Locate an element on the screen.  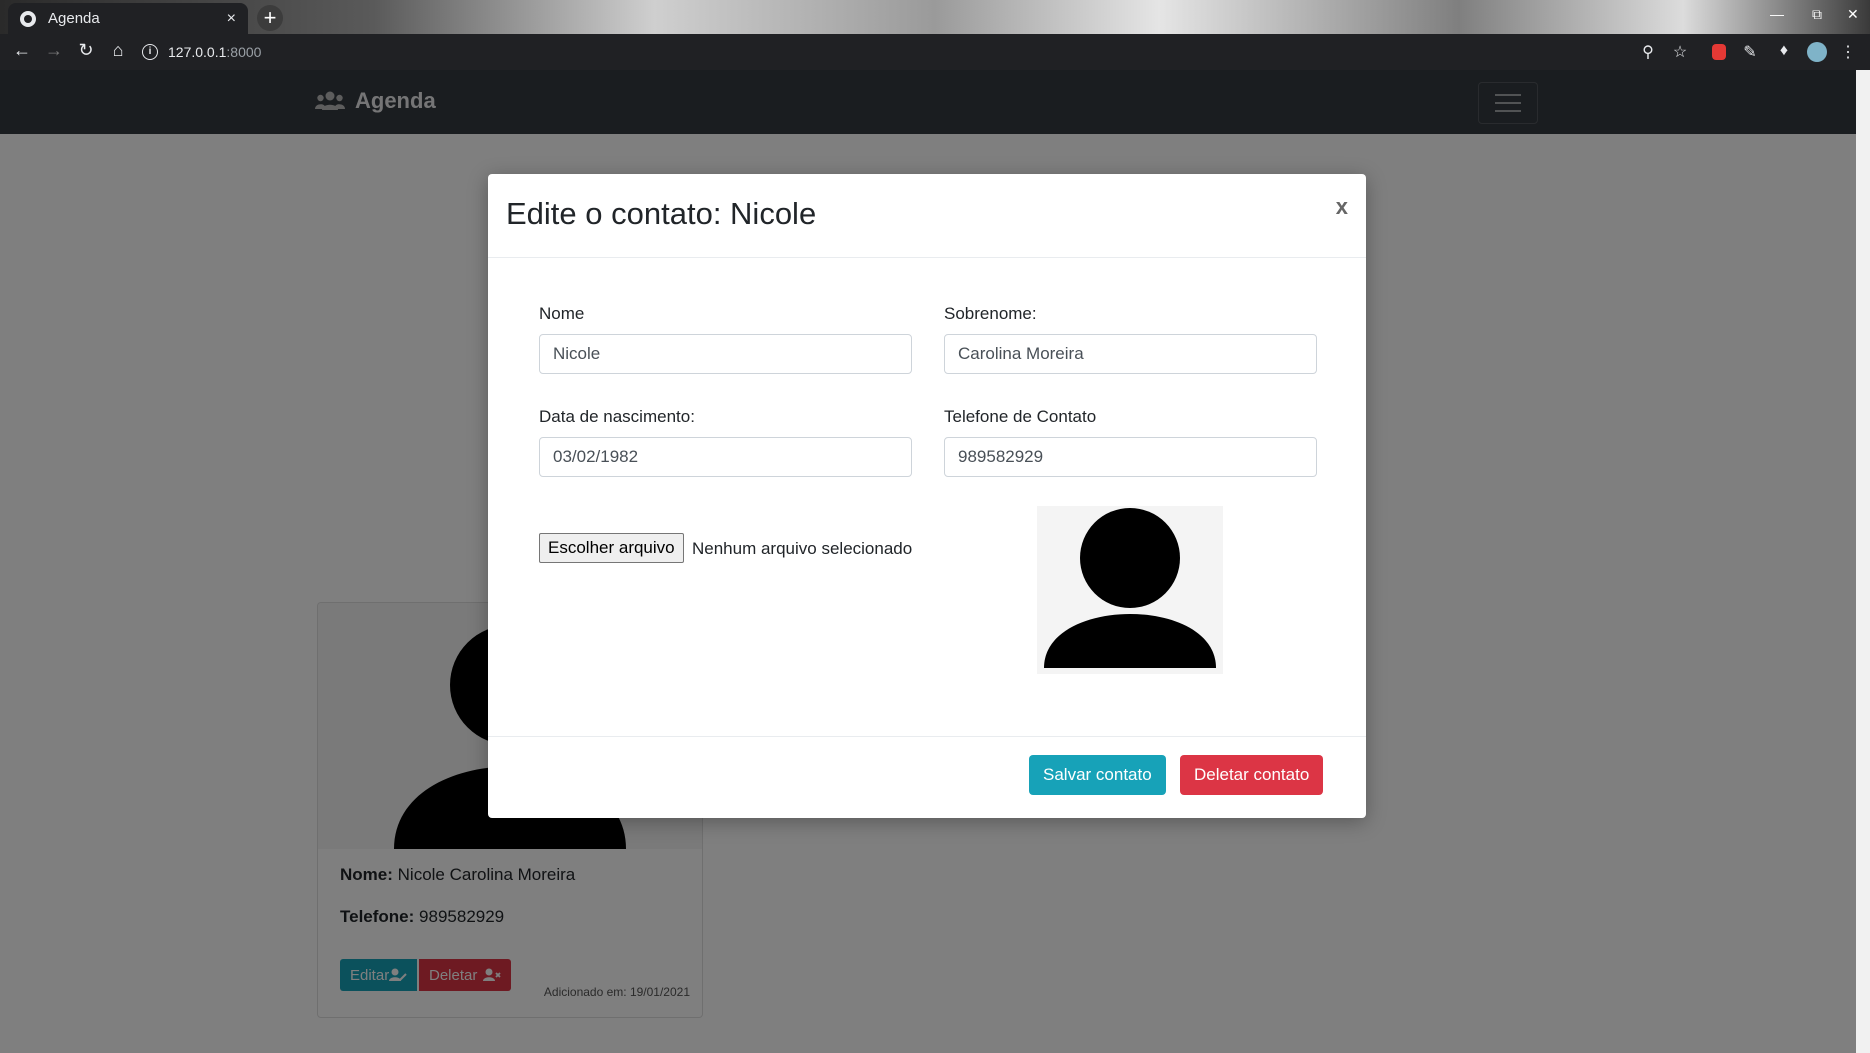
file-status: Nenhum arquivo selecionado is located at coordinates (802, 548).